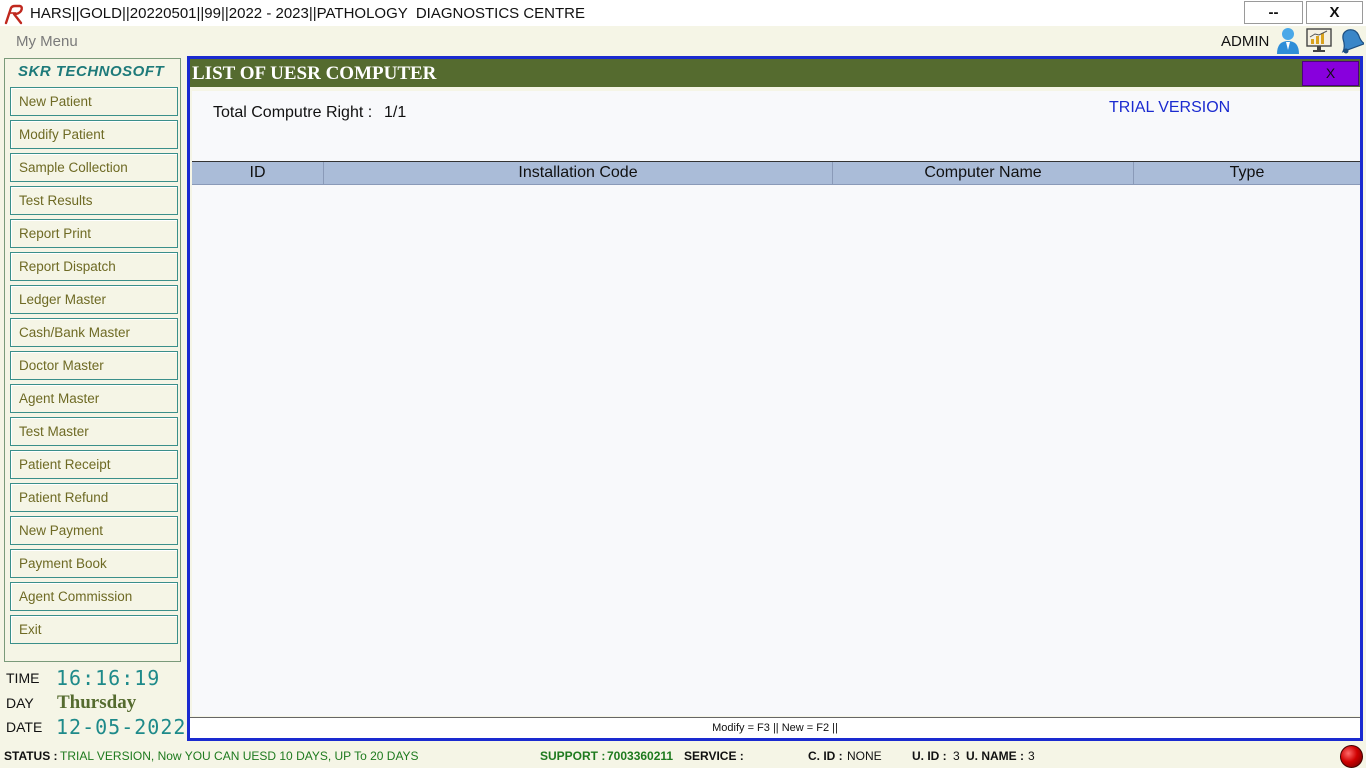 The width and height of the screenshot is (1366, 768). I want to click on uname-label: U. NAME :, so click(995, 756).